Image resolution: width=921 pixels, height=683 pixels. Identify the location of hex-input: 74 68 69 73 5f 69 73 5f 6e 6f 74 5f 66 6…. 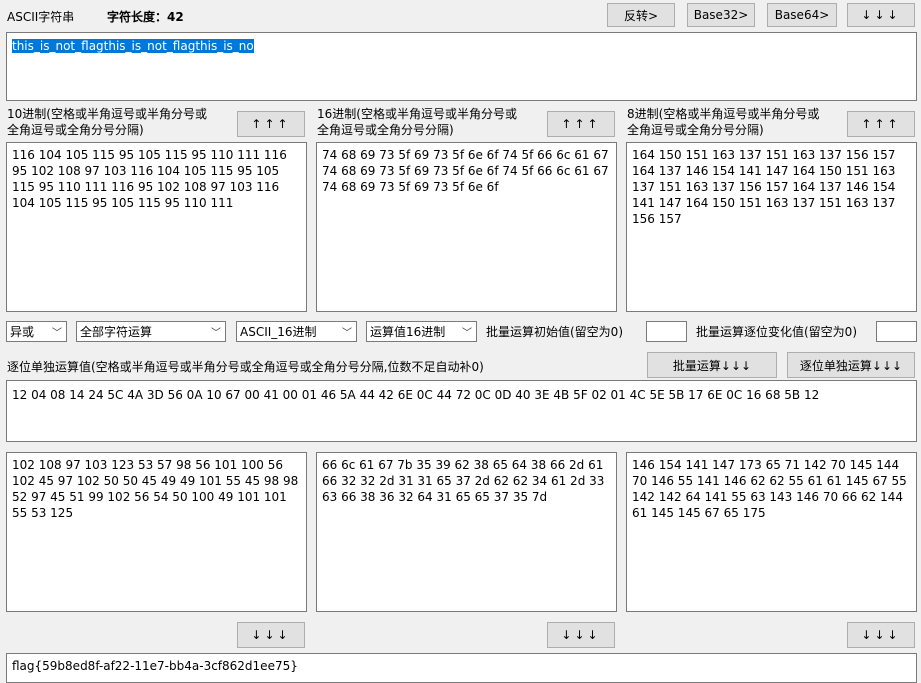
(466, 227).